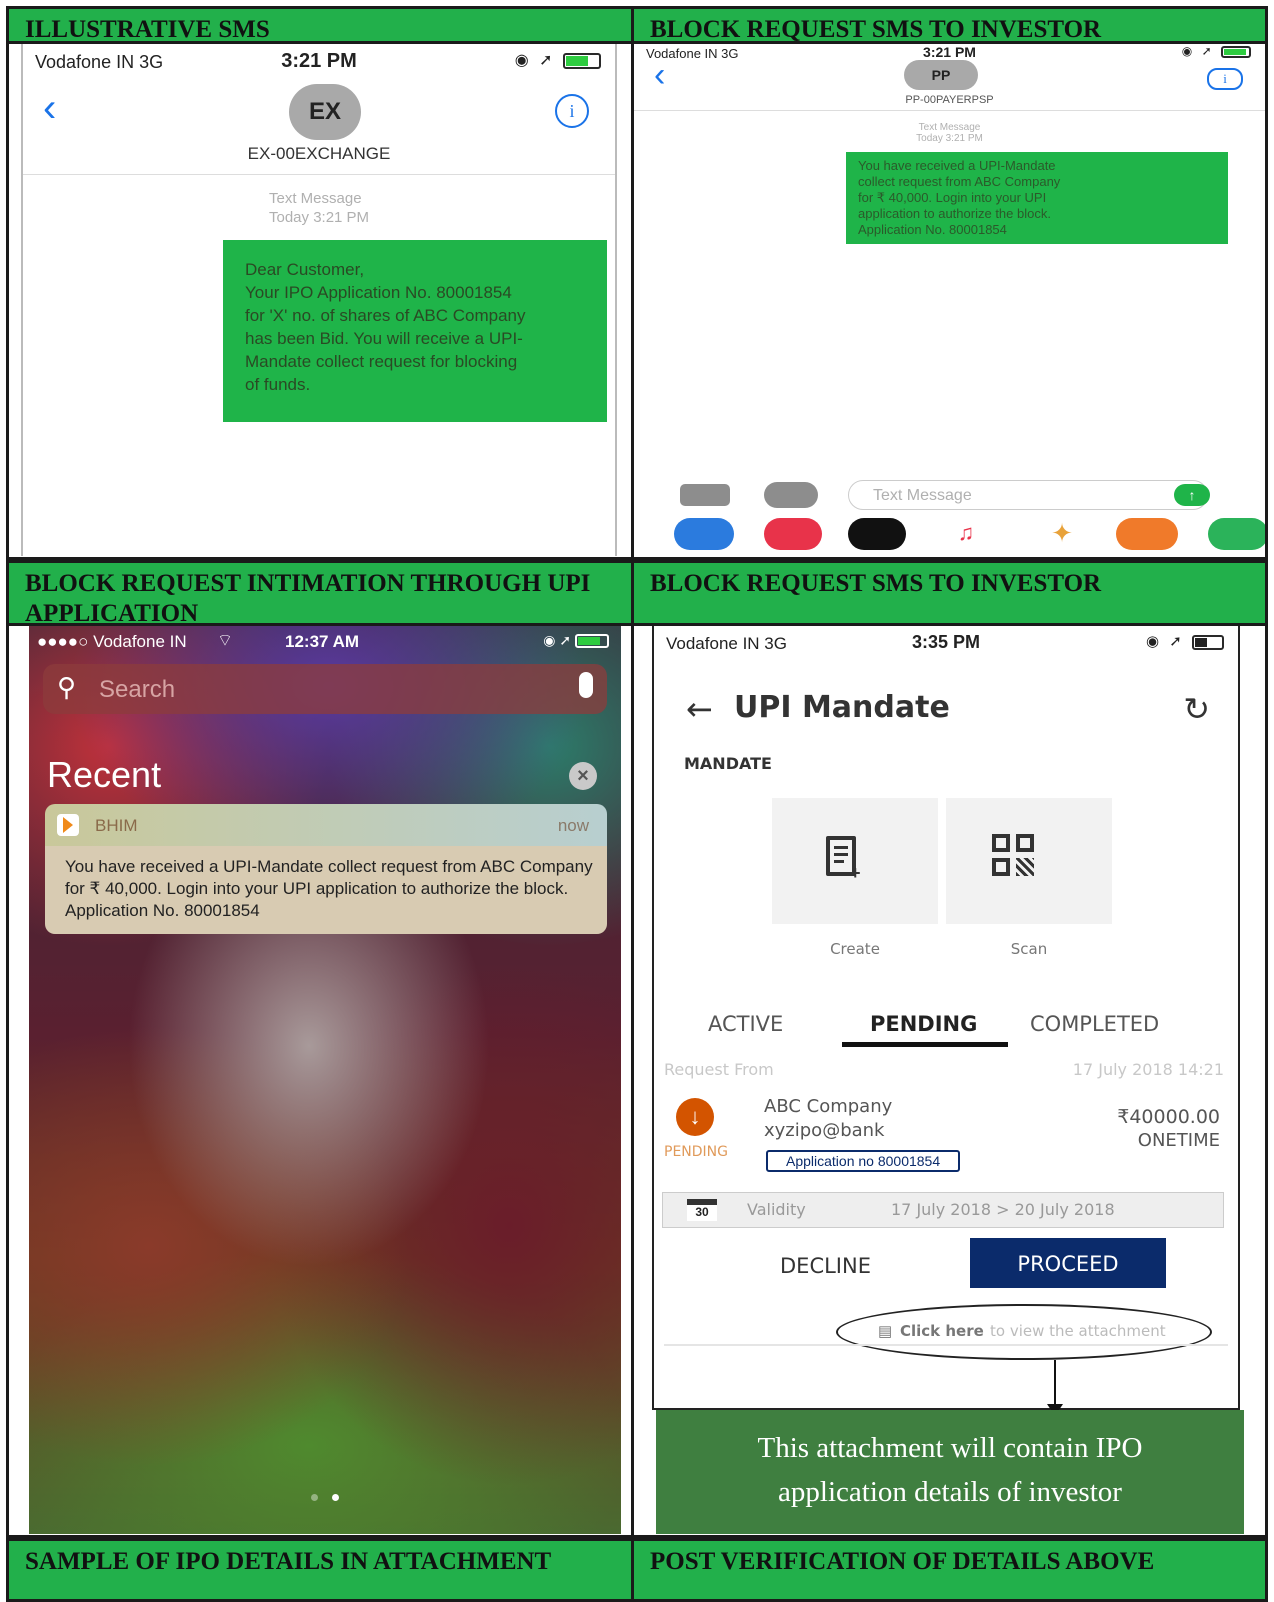 The image size is (1274, 1602). Describe the element at coordinates (695, 1117) in the screenshot. I see `download-arrow-icon: ↓` at that location.